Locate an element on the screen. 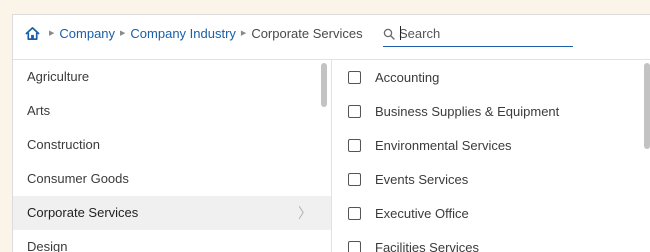 The image size is (650, 252). industry-item-selected: Corporate Services 〉 is located at coordinates (172, 213).